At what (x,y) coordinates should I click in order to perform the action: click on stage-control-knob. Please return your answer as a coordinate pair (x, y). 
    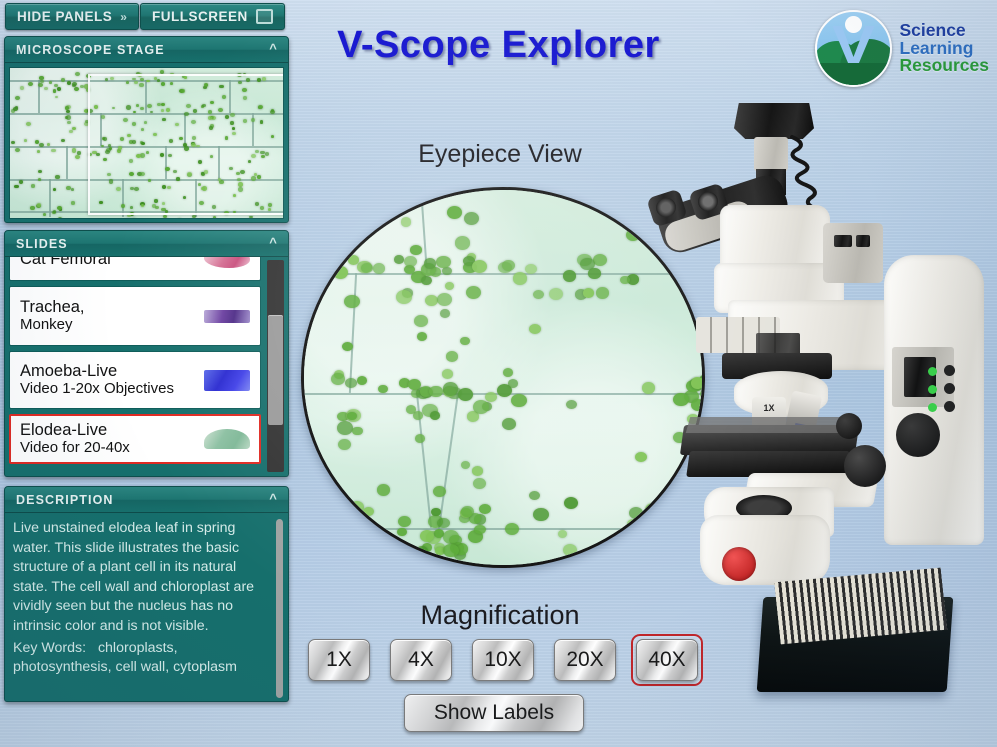
    Looking at the image, I should click on (918, 435).